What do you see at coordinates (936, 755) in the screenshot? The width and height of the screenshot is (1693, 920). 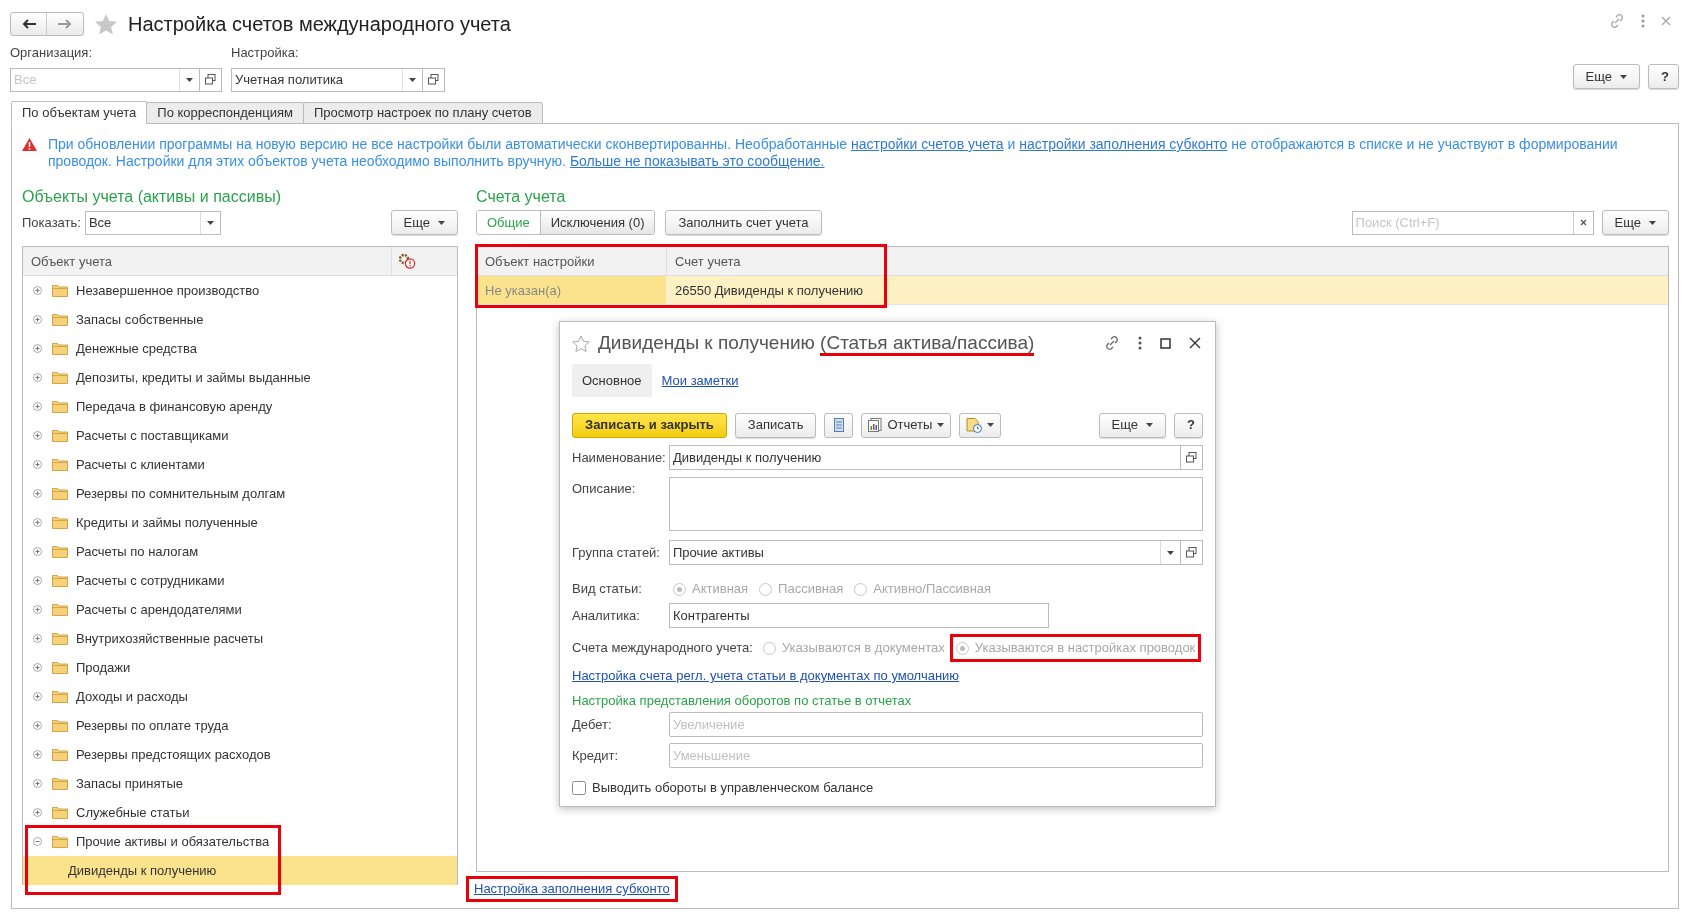 I see `text-field: Уменьшение` at bounding box center [936, 755].